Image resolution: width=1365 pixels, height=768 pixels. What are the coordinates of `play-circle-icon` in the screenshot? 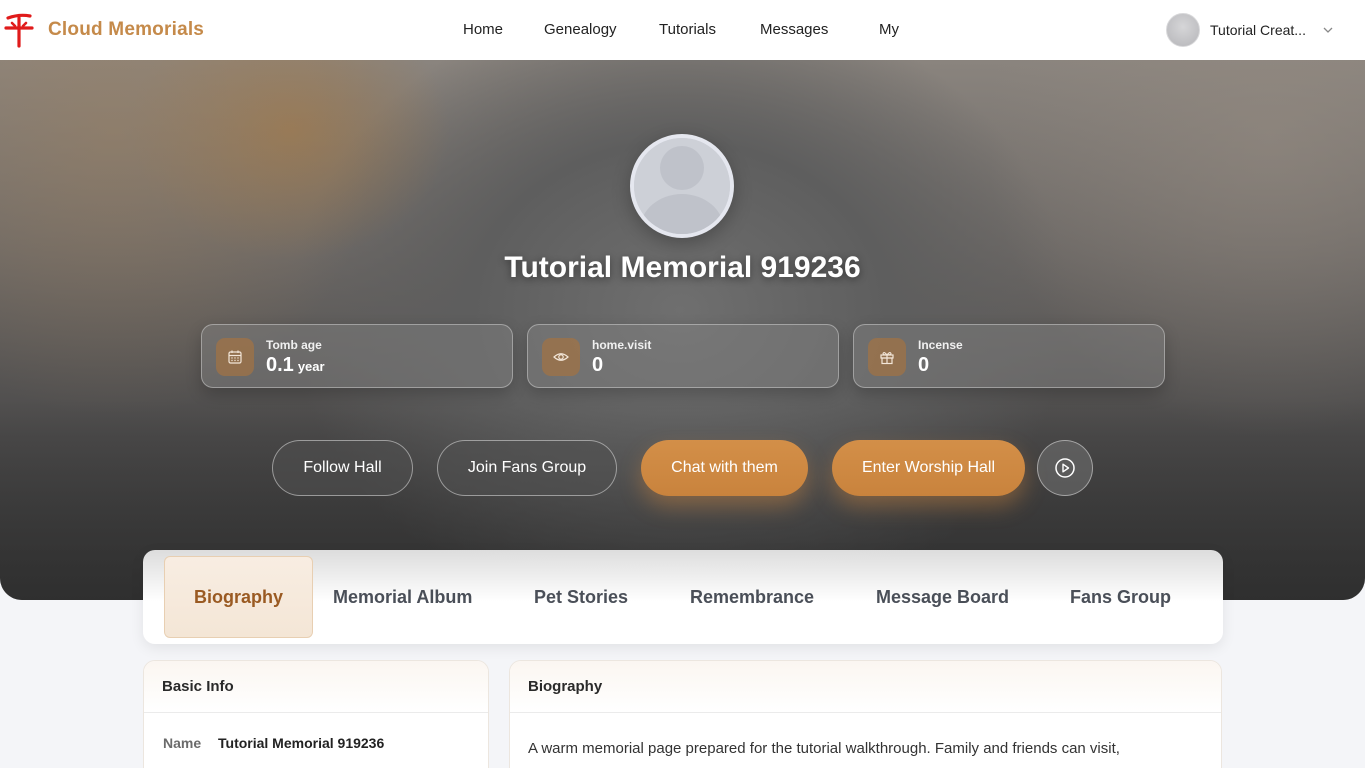 It's located at (1065, 468).